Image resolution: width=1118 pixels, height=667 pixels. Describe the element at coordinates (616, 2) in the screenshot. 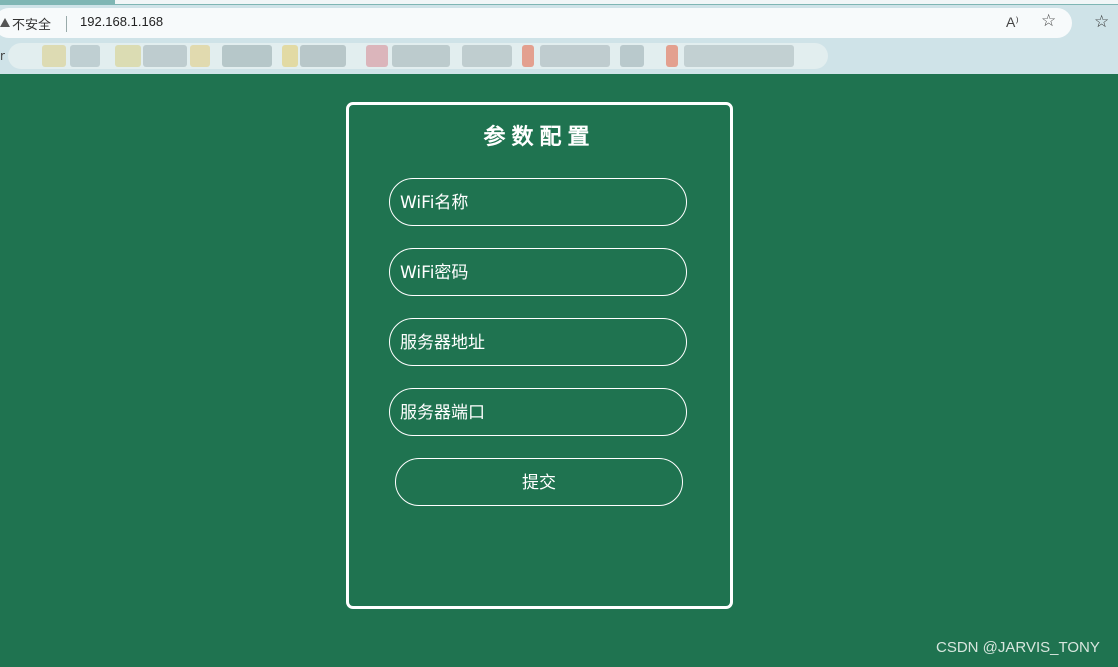

I see `active-tab-strip` at that location.